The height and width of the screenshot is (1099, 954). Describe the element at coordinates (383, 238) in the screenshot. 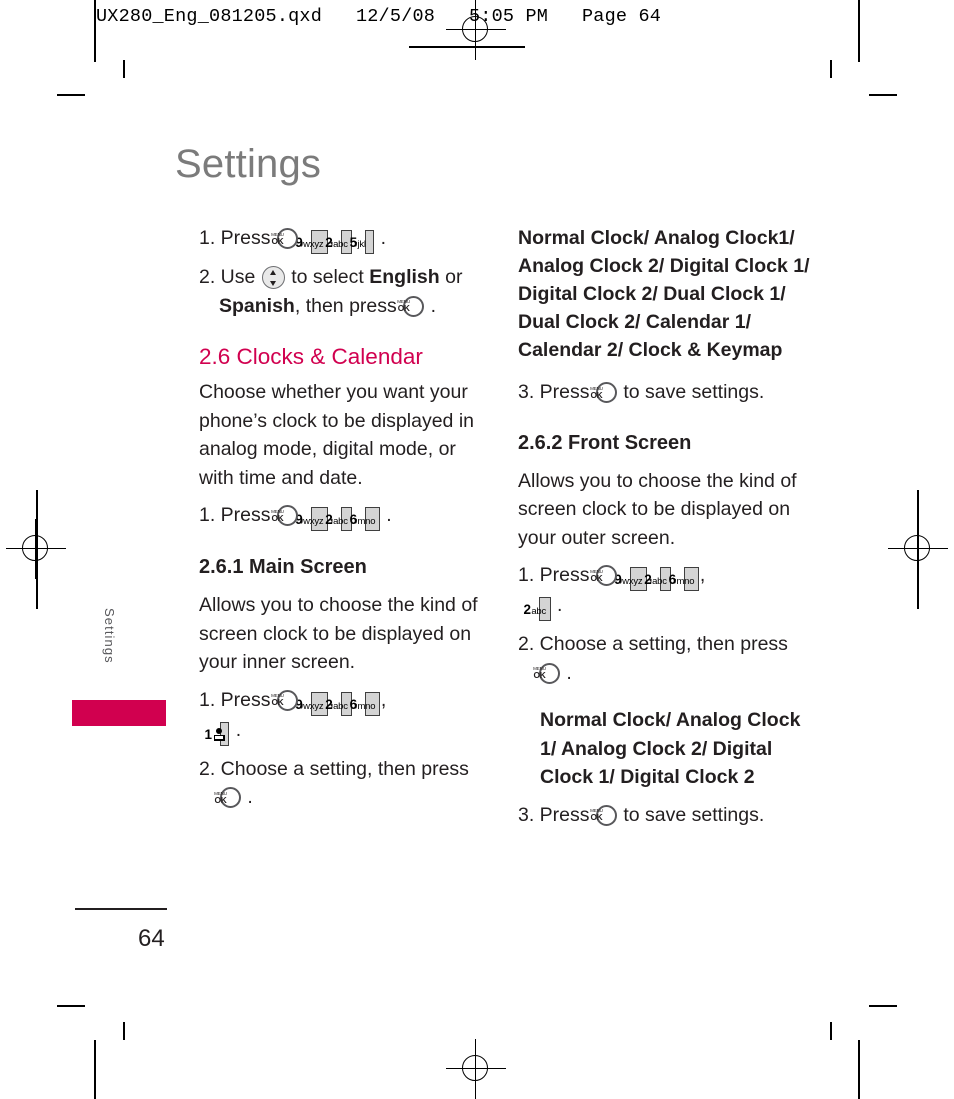

I see `language-step-1-end: .` at that location.